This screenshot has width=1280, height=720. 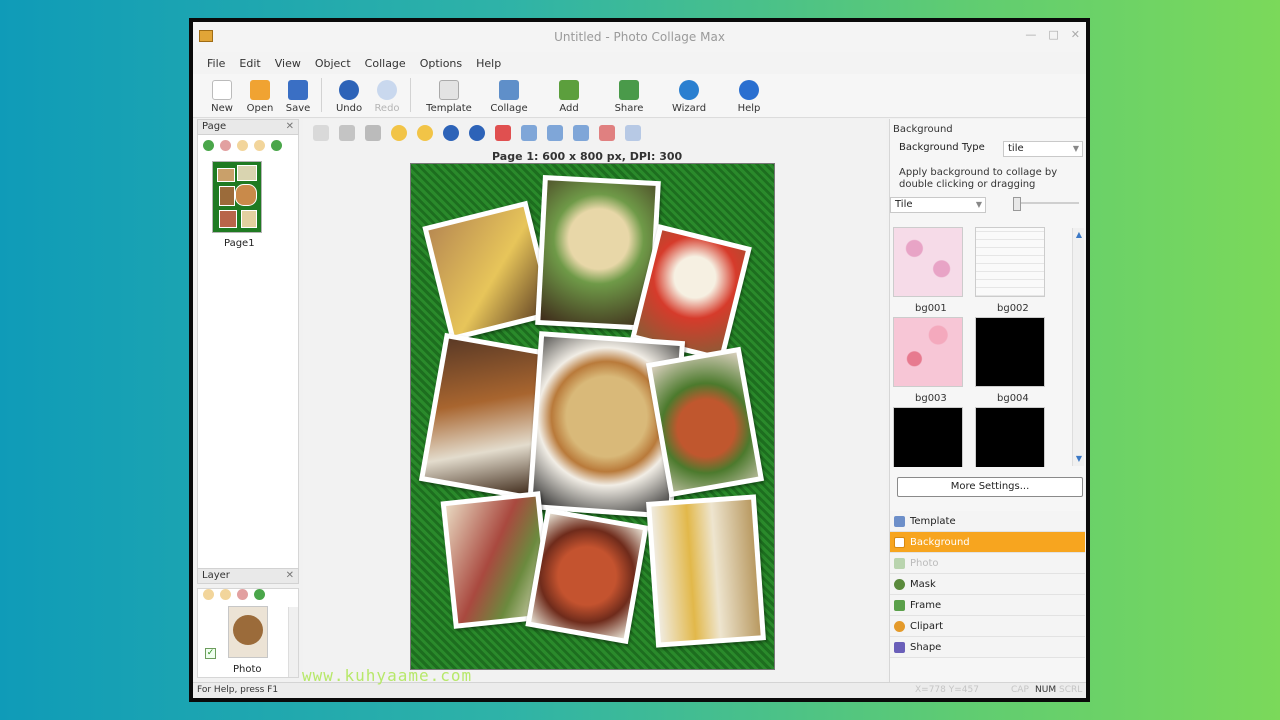 What do you see at coordinates (222, 94) in the screenshot?
I see `new-button: New` at bounding box center [222, 94].